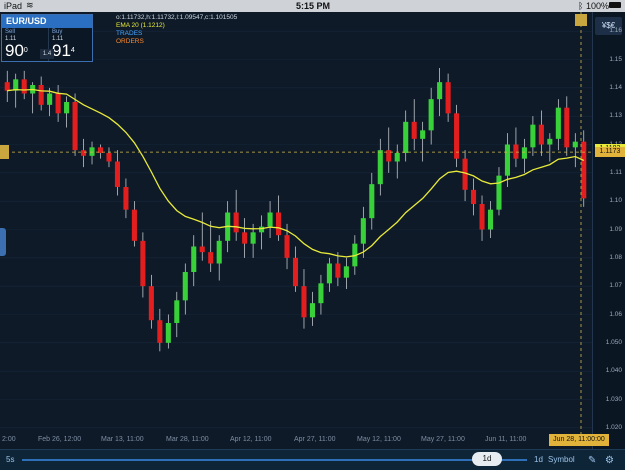 This screenshot has width=625, height=470. What do you see at coordinates (613, 371) in the screenshot?
I see `y-tick-label: 1.040` at bounding box center [613, 371].